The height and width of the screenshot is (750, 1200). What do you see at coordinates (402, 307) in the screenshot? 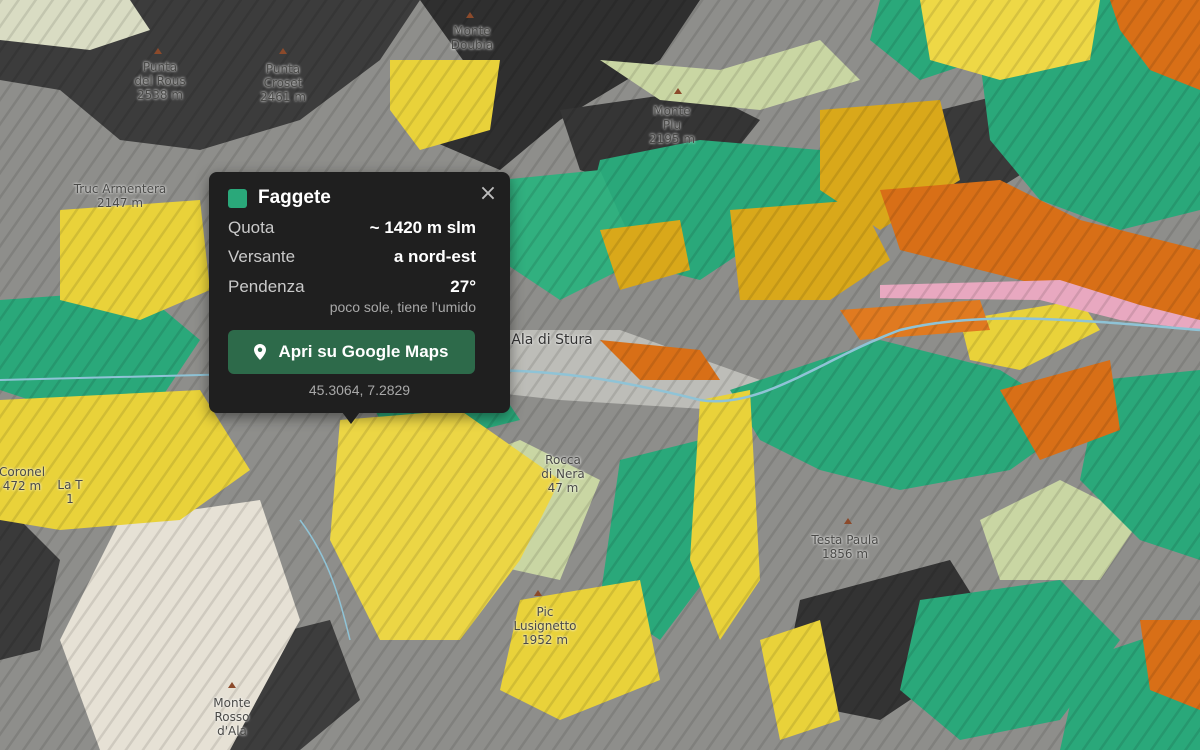
I see `slope-note: poco sole, tiene l’umido` at bounding box center [402, 307].